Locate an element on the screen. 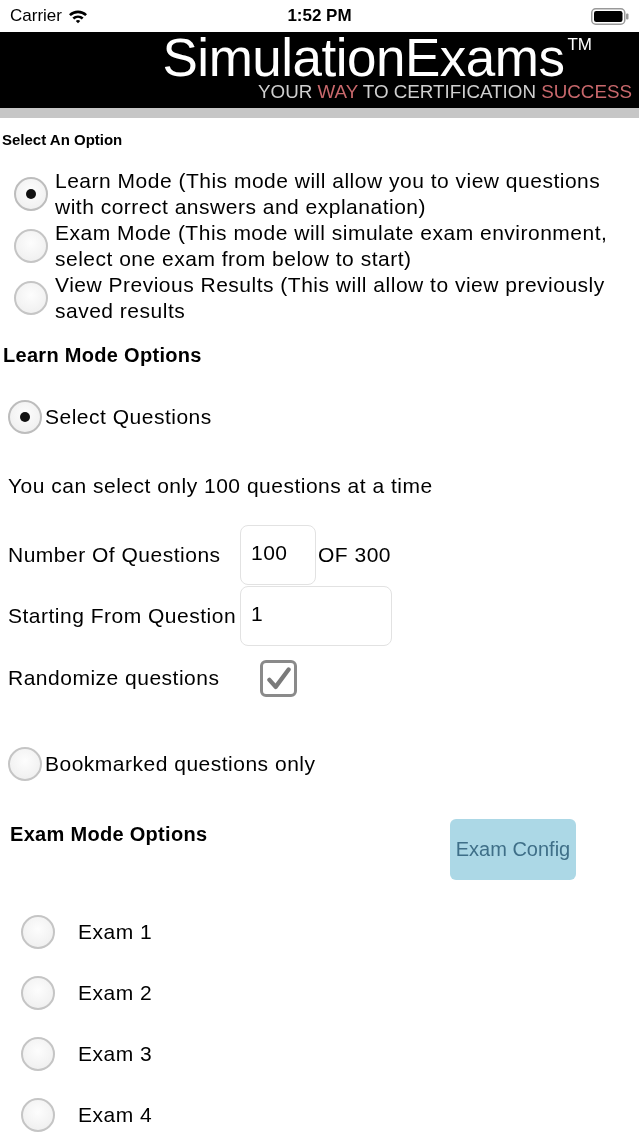  info-text: You can select only 100 questions at a time is located at coordinates (220, 486).